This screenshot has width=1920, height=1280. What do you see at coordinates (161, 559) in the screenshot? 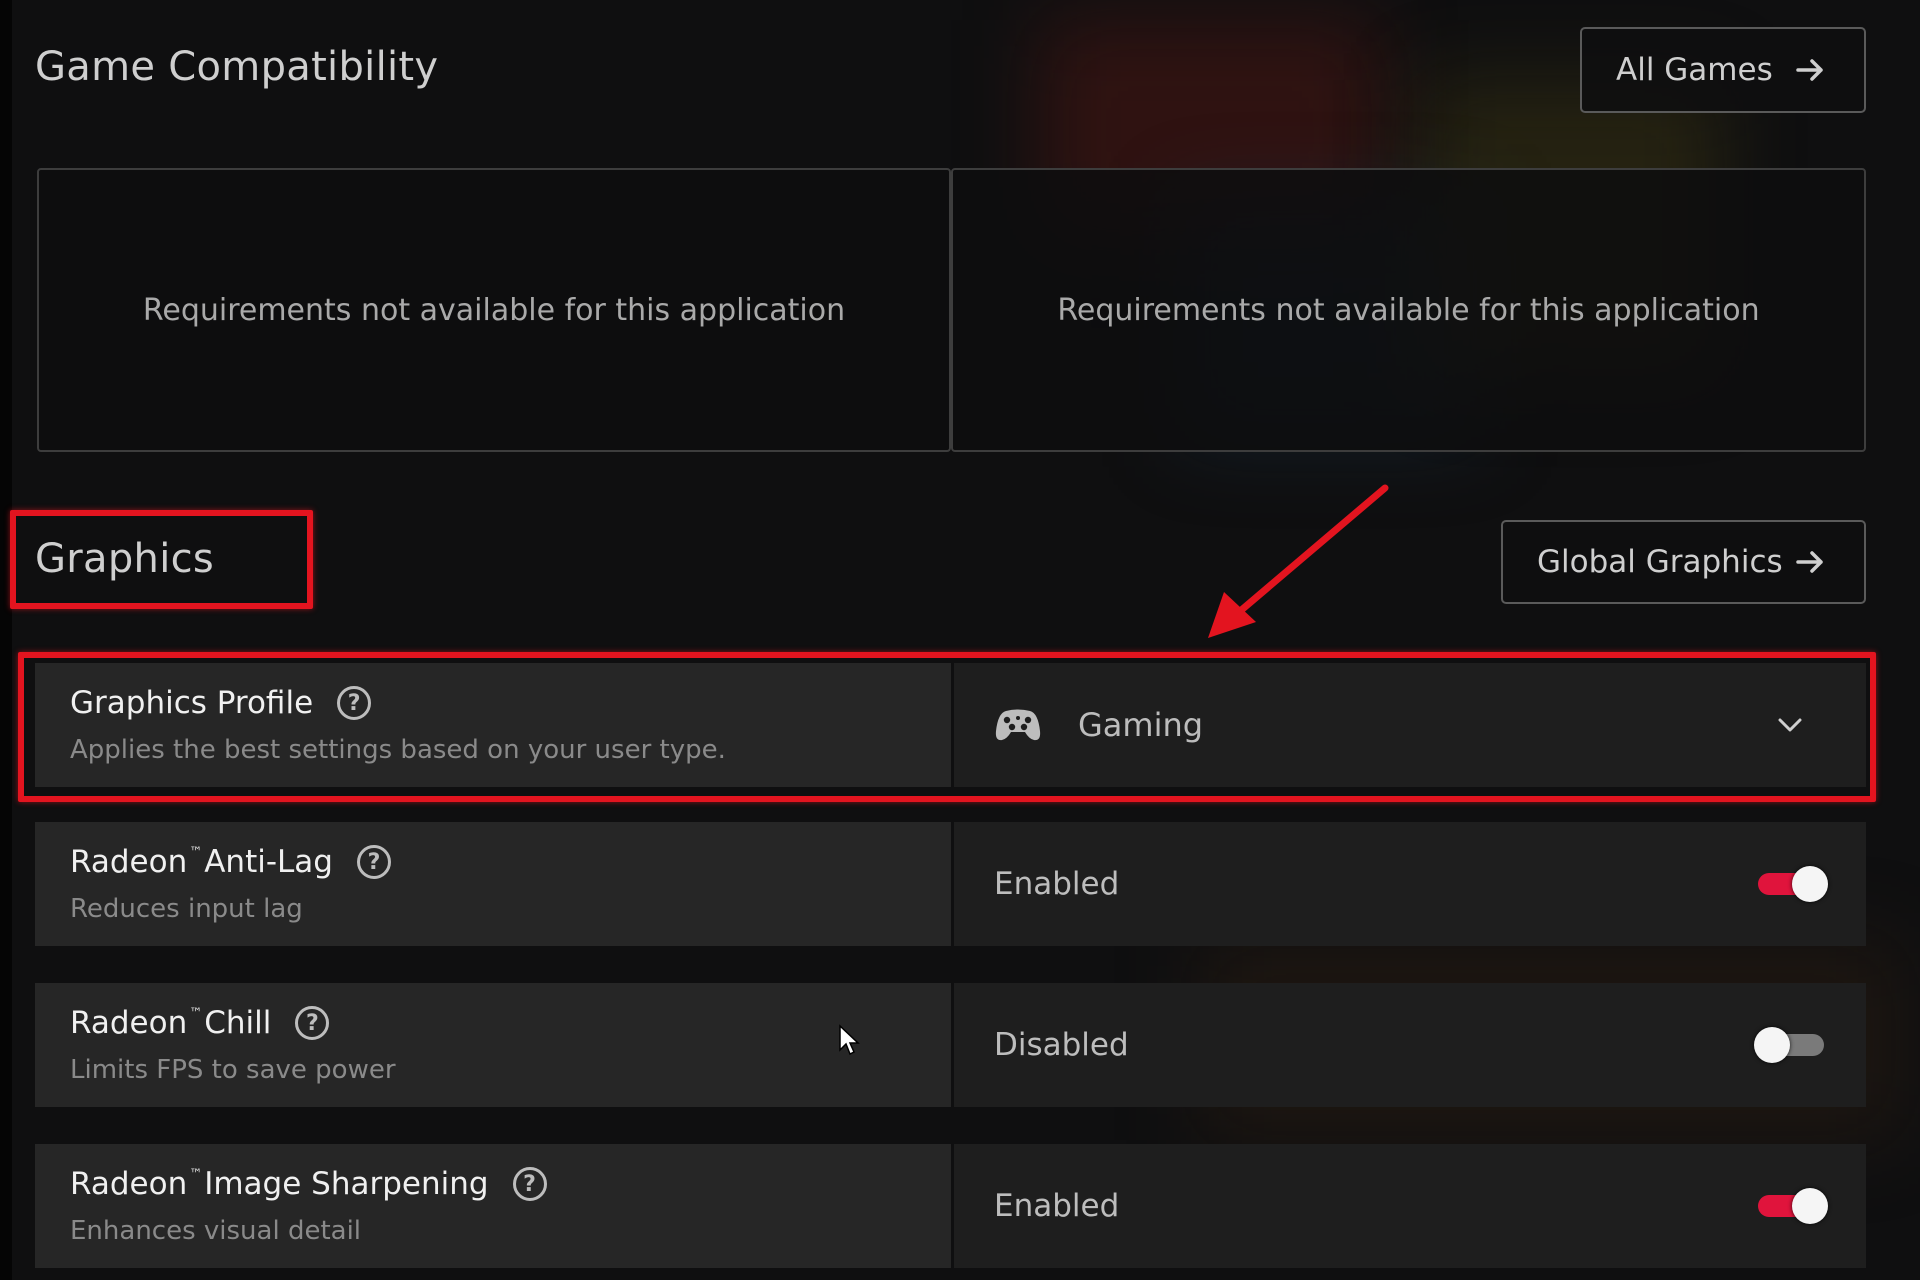
I see `graphics-title-highlight` at bounding box center [161, 559].